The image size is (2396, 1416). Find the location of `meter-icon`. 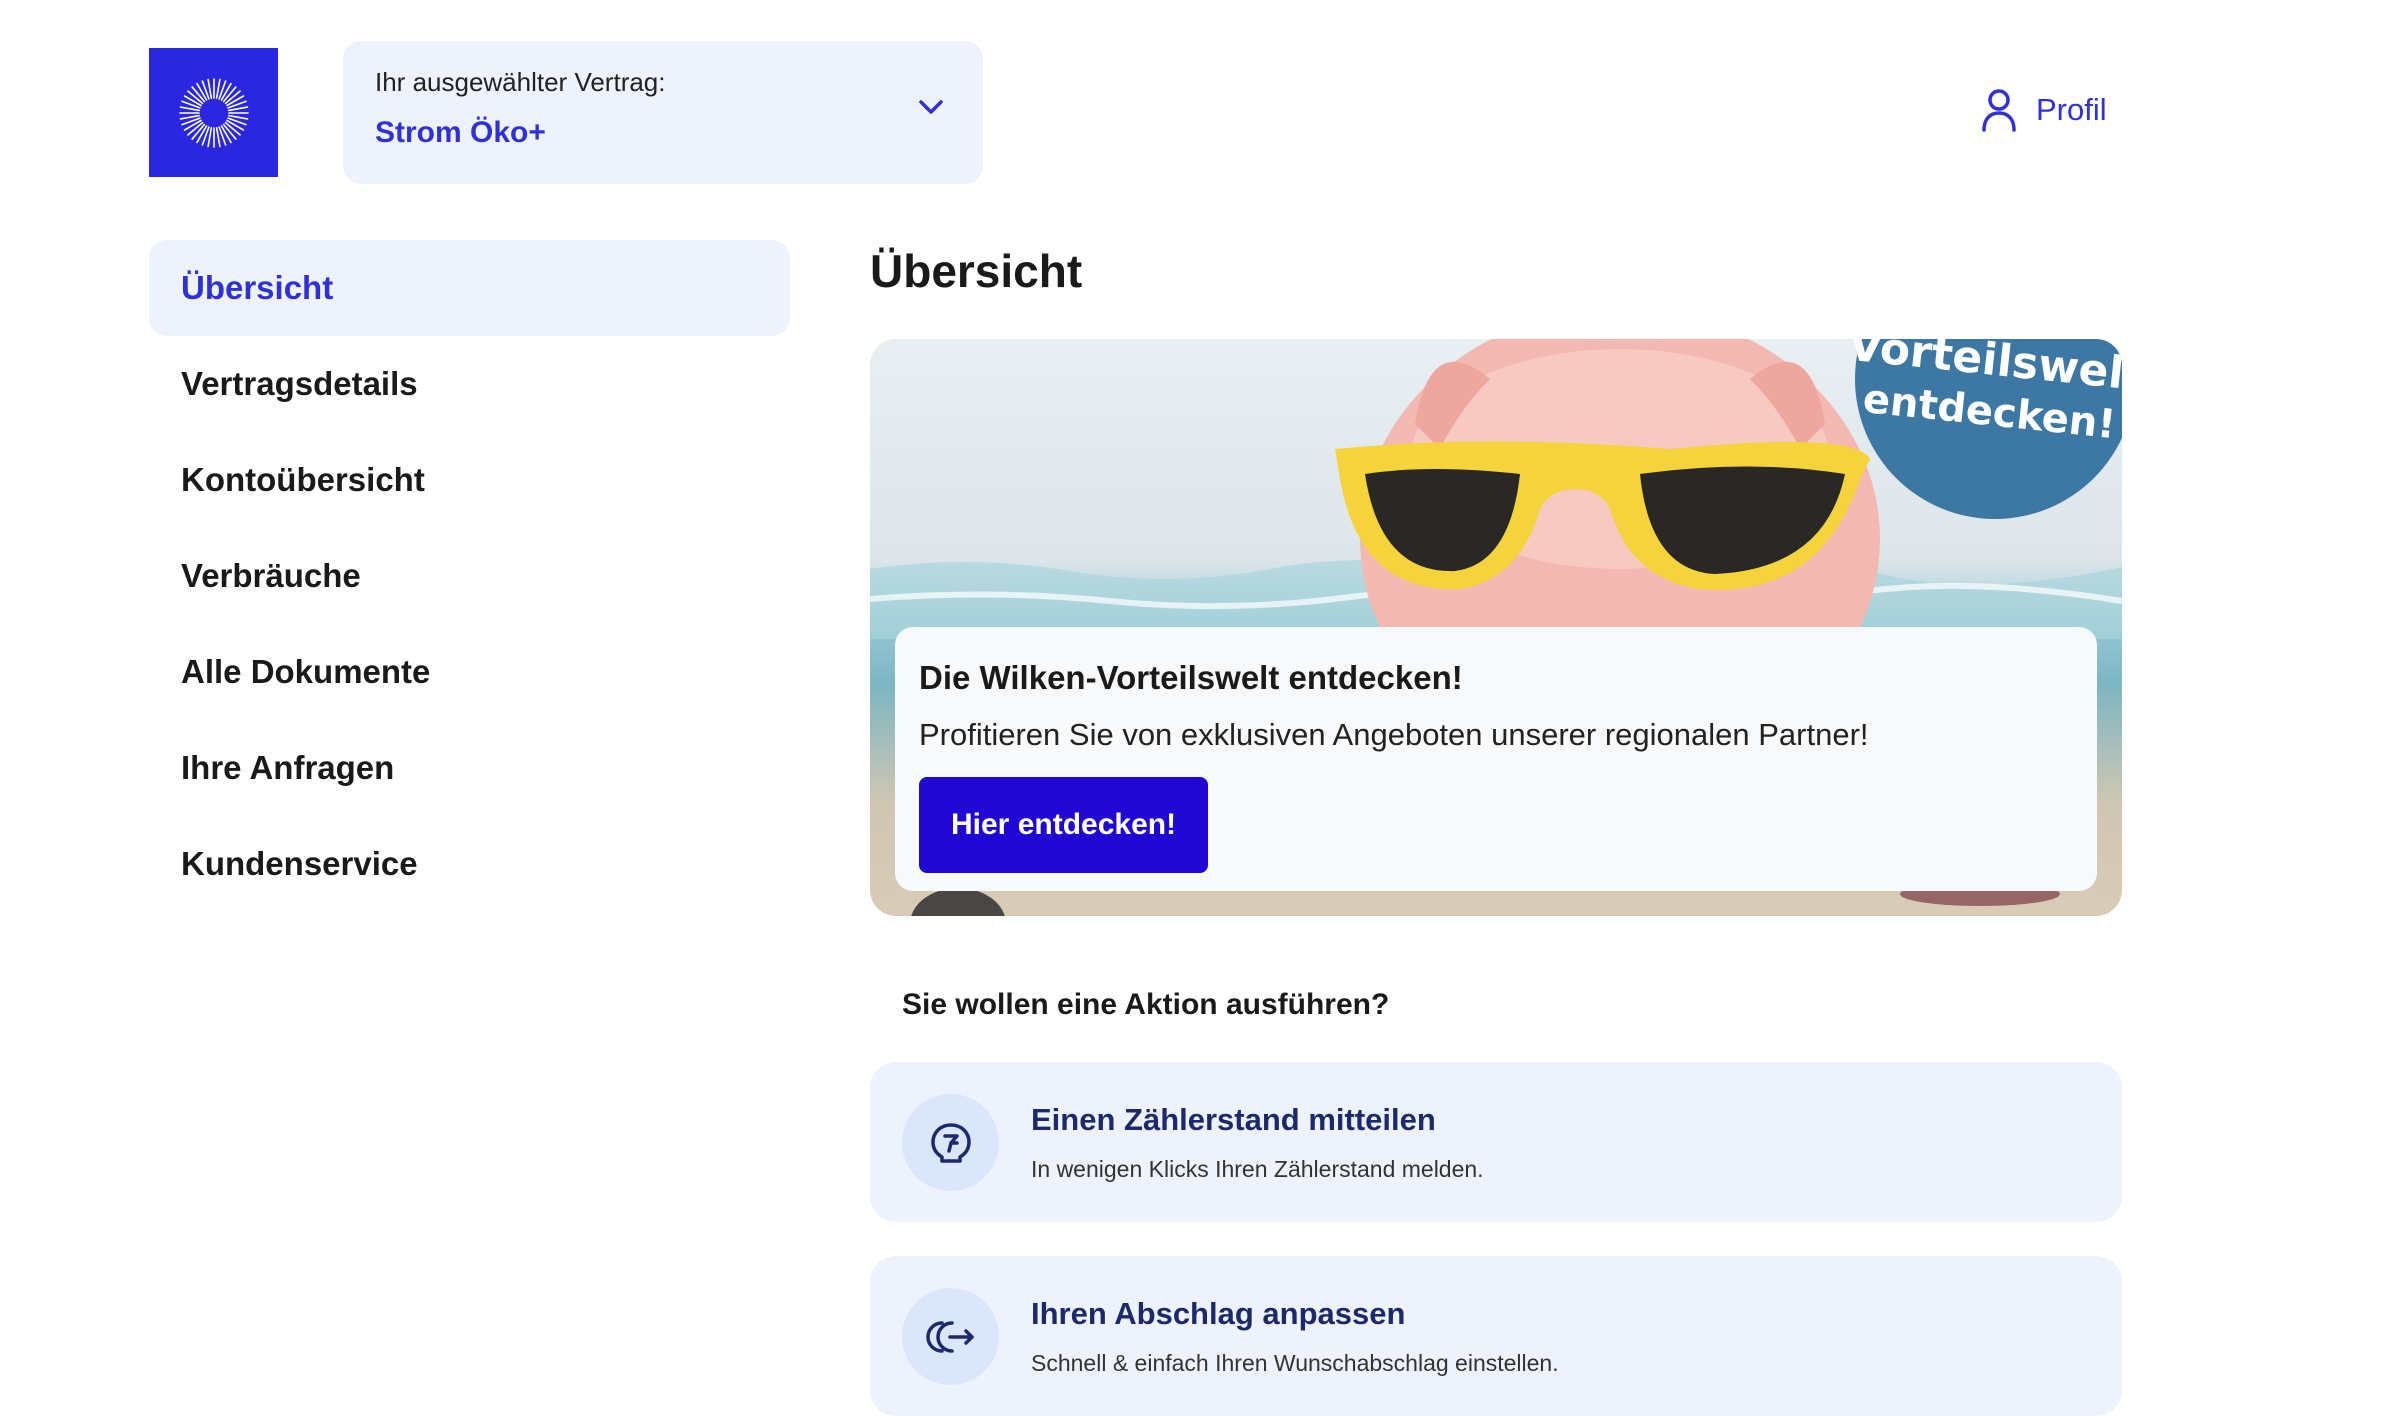

meter-icon is located at coordinates (950, 1142).